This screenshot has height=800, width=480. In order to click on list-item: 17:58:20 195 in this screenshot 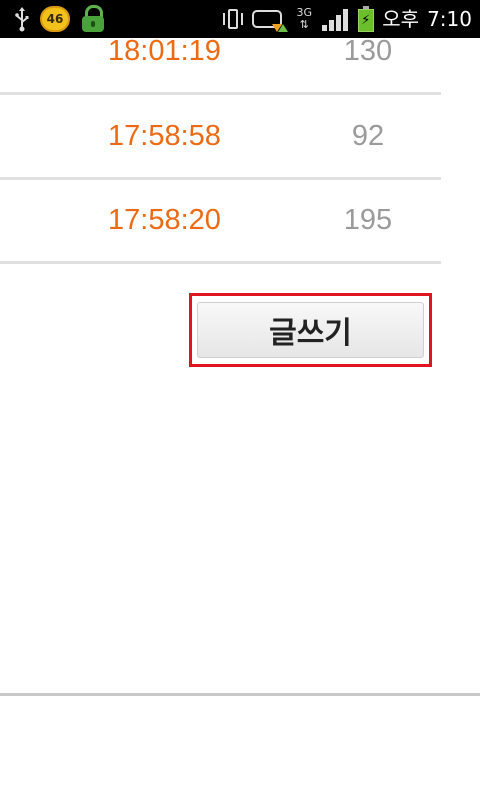, I will do `click(220, 221)`.